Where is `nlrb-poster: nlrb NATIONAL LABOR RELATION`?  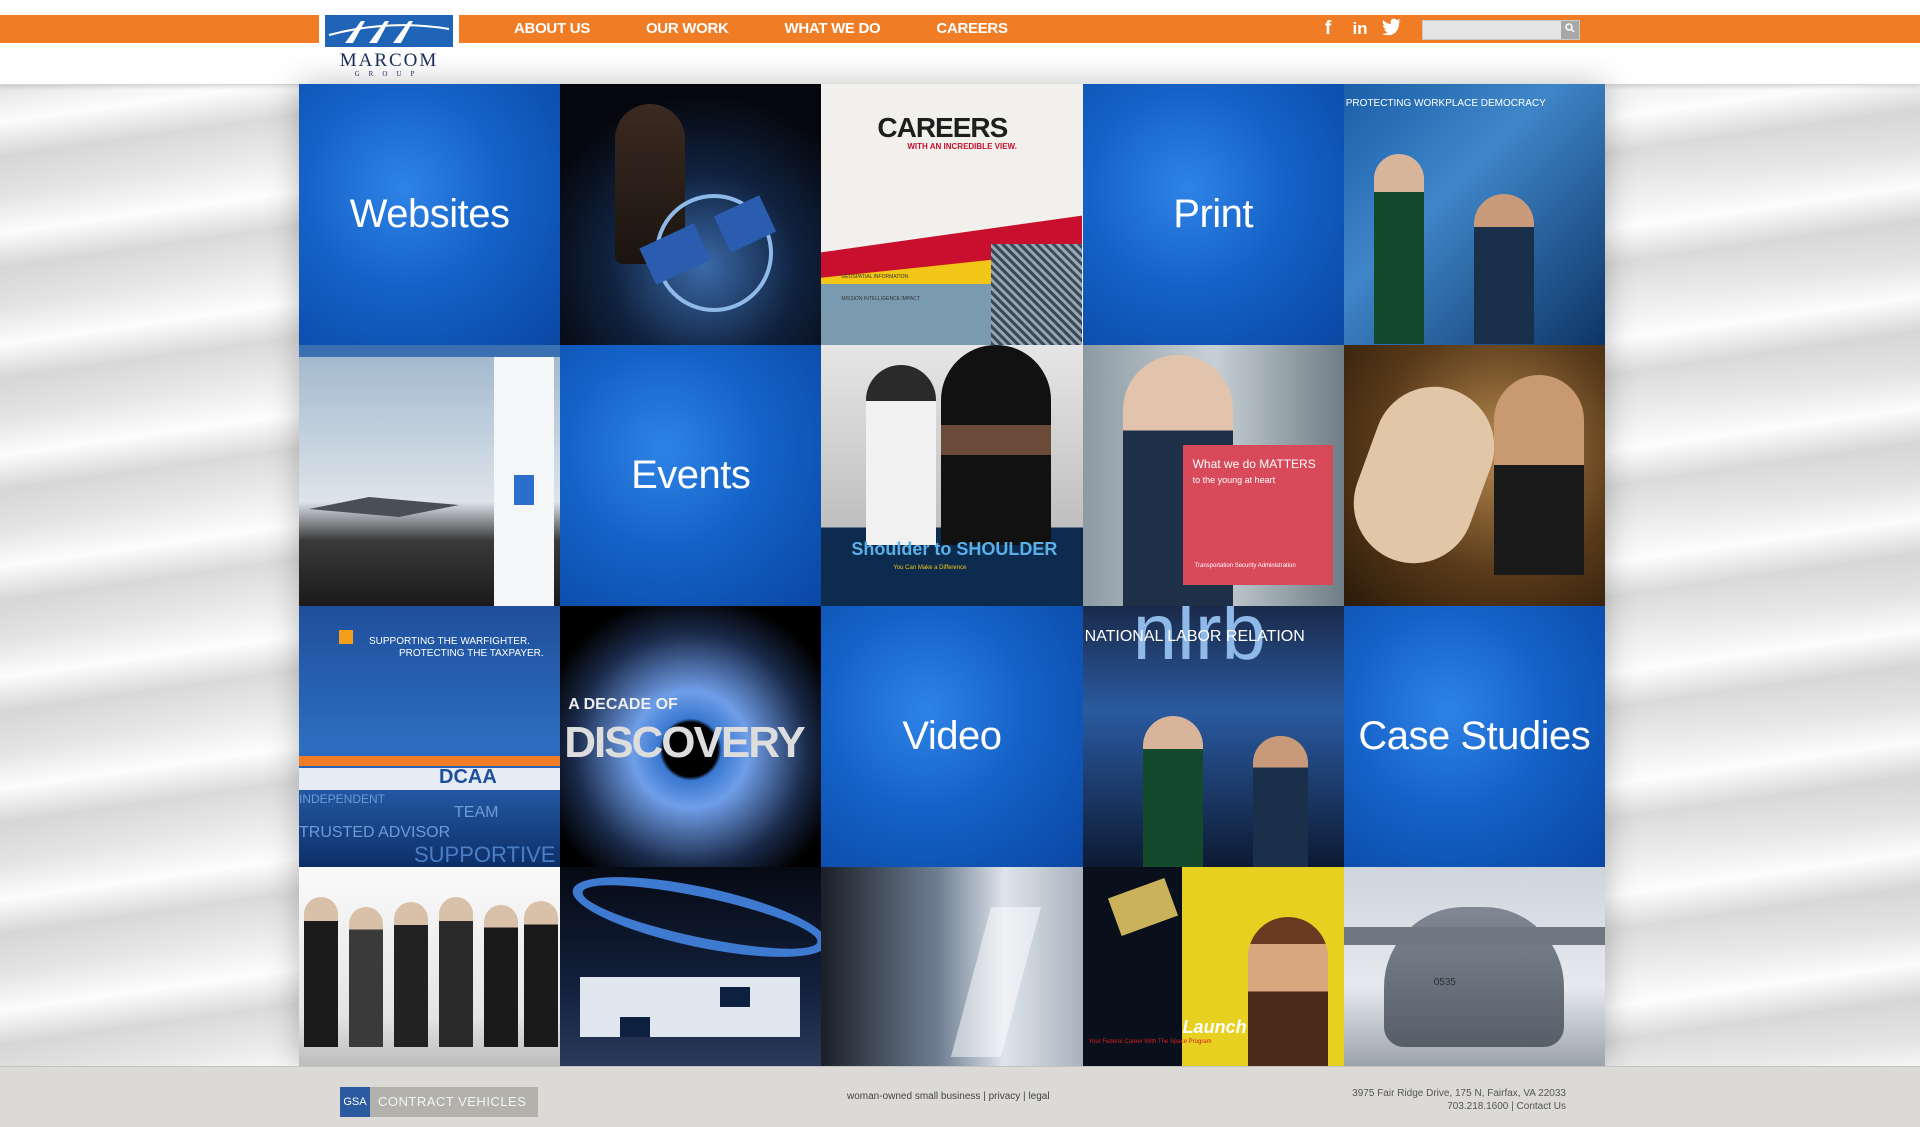
nlrb-poster: nlrb NATIONAL LABOR RELATION is located at coordinates (1213, 736).